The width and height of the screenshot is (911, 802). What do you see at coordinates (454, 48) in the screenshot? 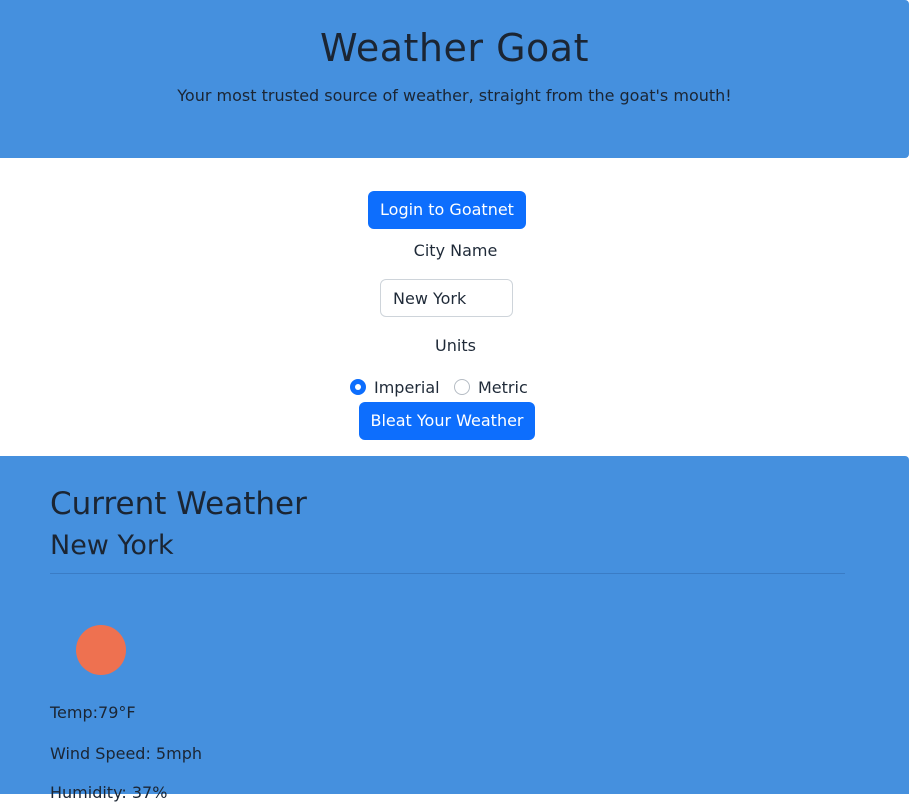
I see `app-title: Weather Goat` at bounding box center [454, 48].